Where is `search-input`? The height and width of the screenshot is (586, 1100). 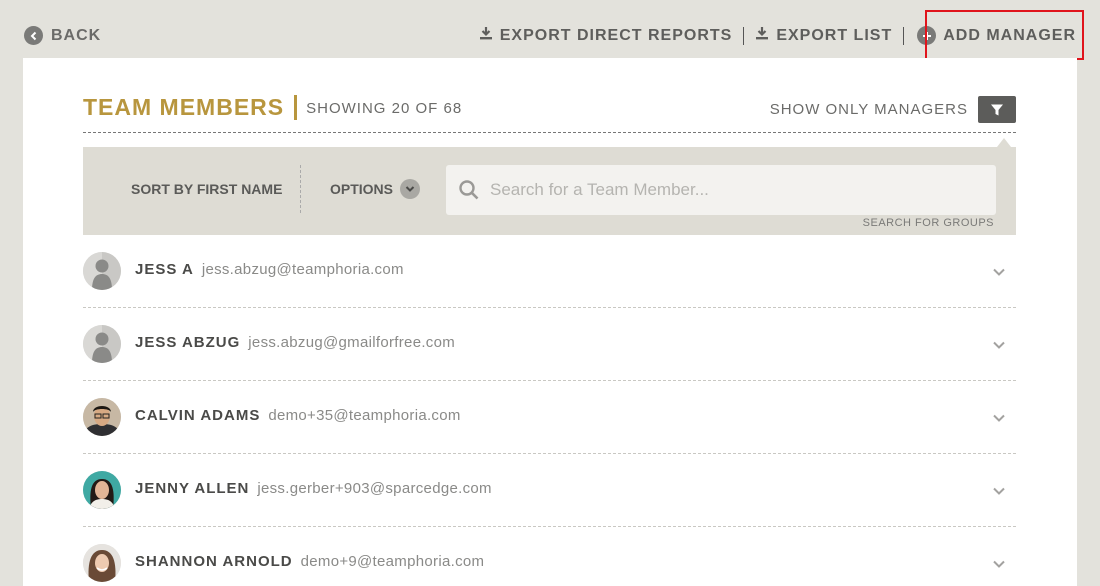
search-input is located at coordinates (730, 190).